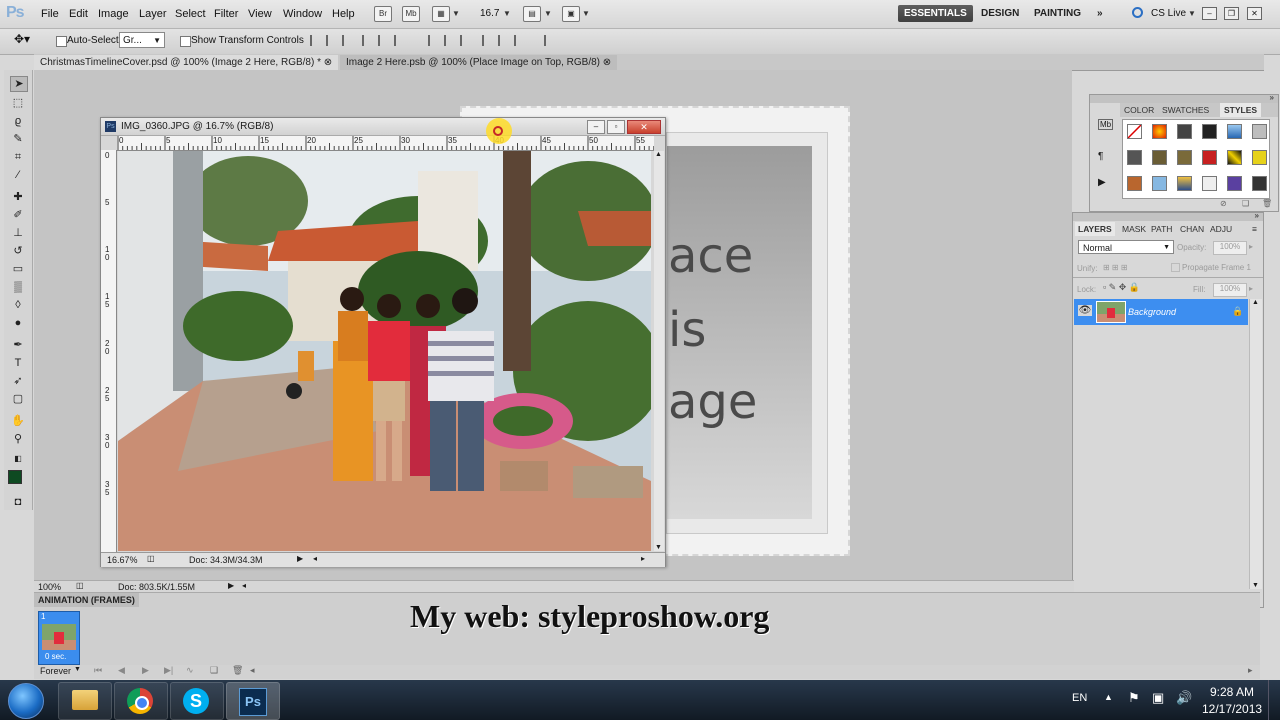  I want to click on hand-tool-icon: ✋, so click(18, 421).